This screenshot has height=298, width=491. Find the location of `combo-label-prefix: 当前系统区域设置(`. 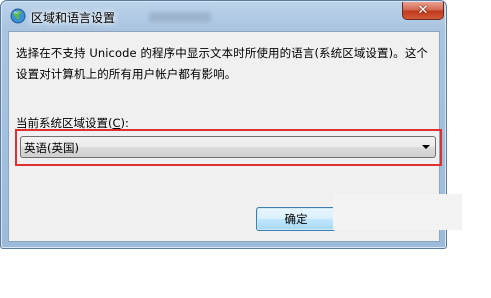

combo-label-prefix: 当前系统区域设置( is located at coordinates (64, 123).